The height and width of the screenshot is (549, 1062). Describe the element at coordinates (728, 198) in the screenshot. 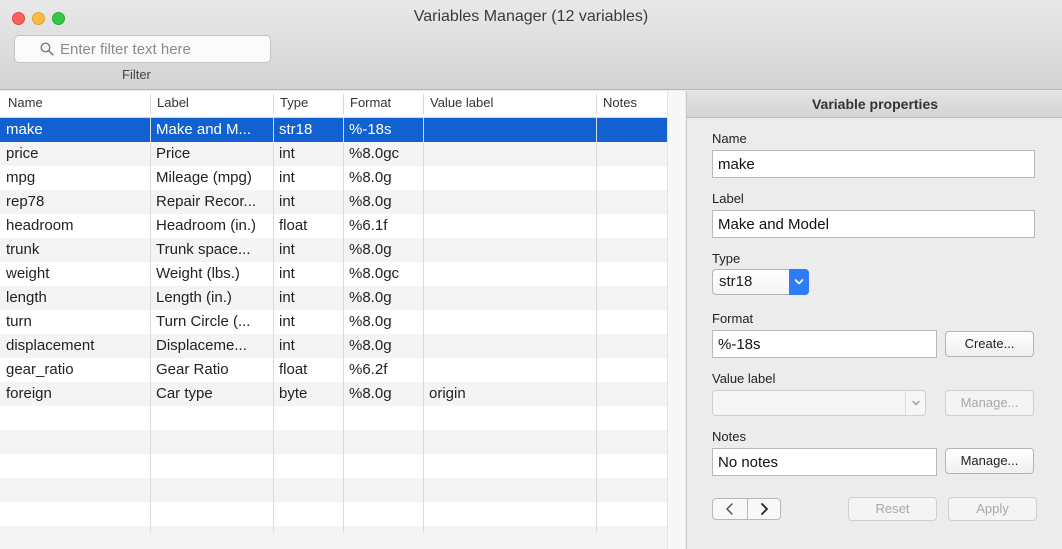

I see `label-label: Label` at that location.